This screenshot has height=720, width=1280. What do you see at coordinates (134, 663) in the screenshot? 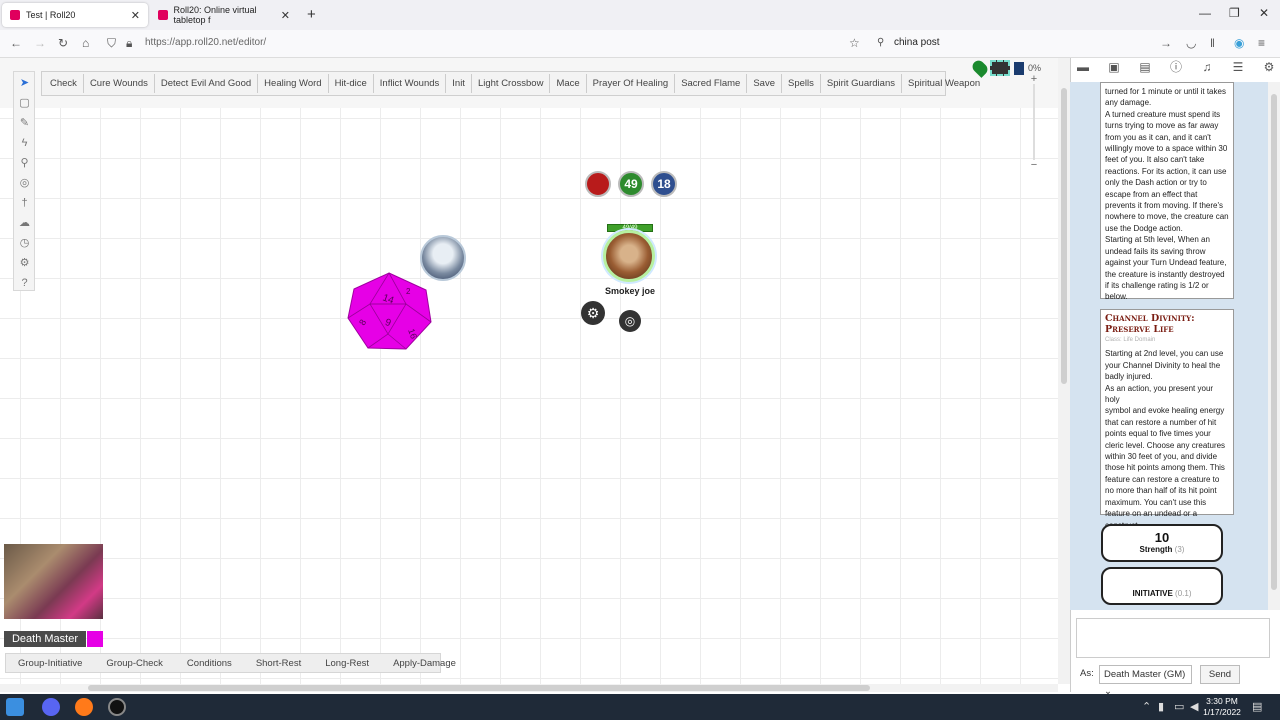
I see `macro-button: Group-Check` at bounding box center [134, 663].